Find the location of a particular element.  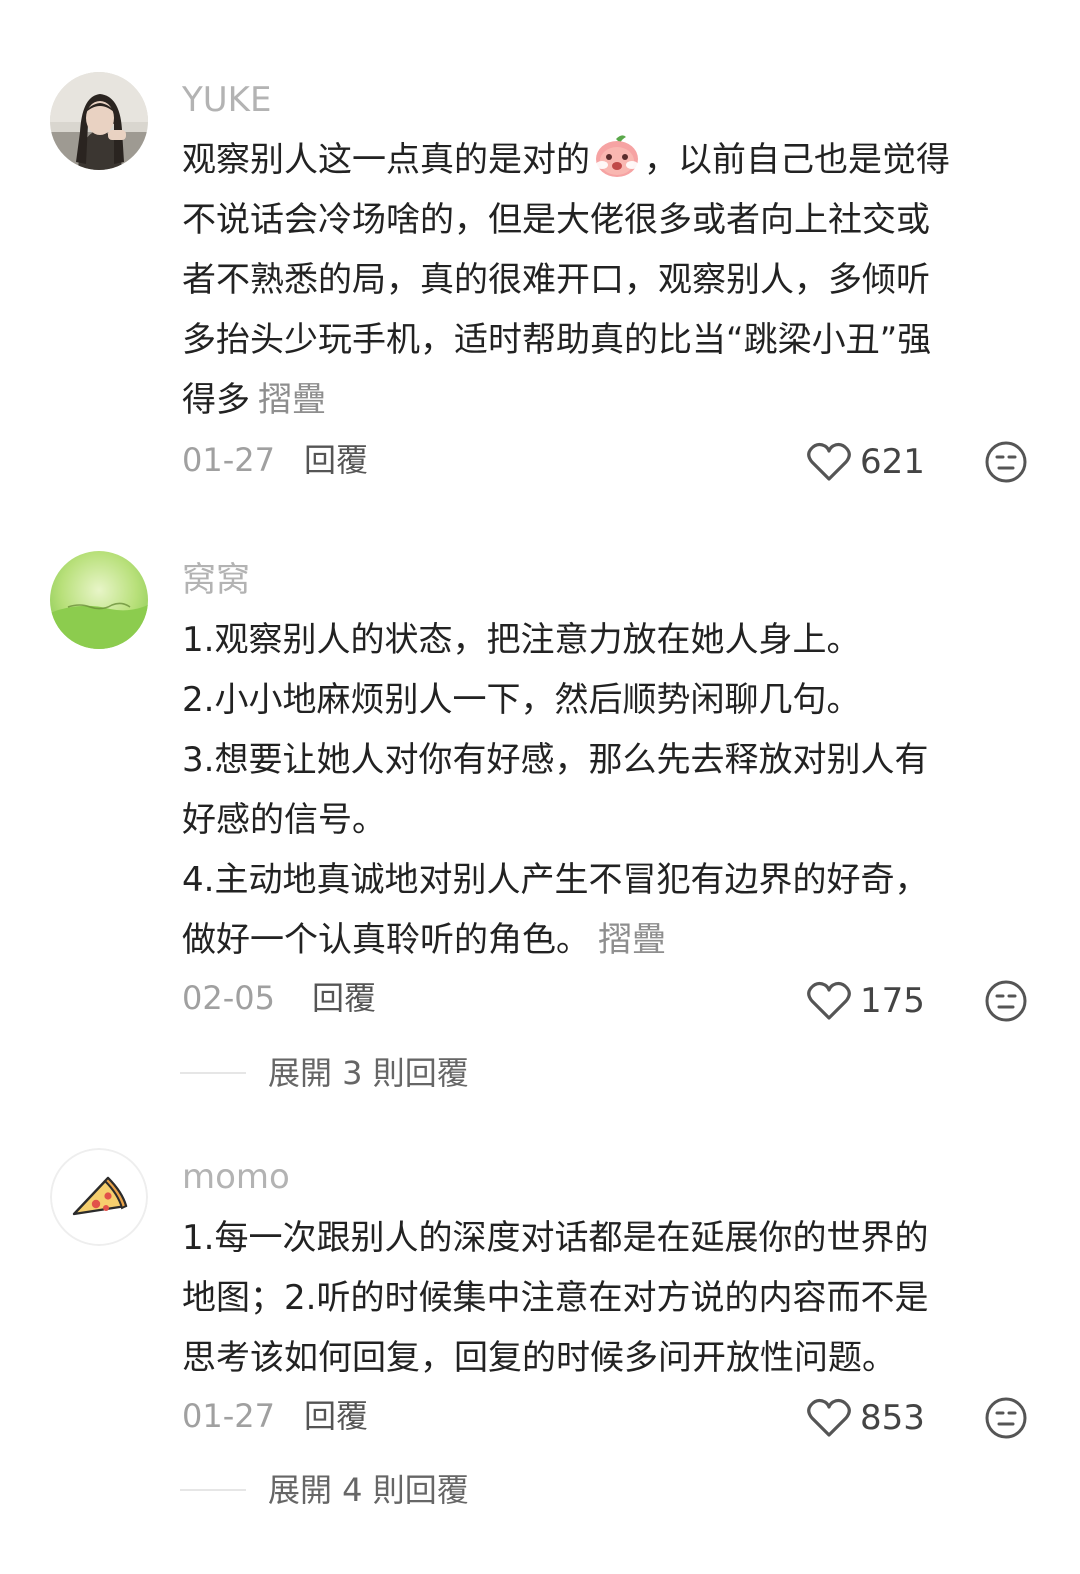

comment-line: 做好一个认真聆听的角色。 摺疊 is located at coordinates (607, 940).